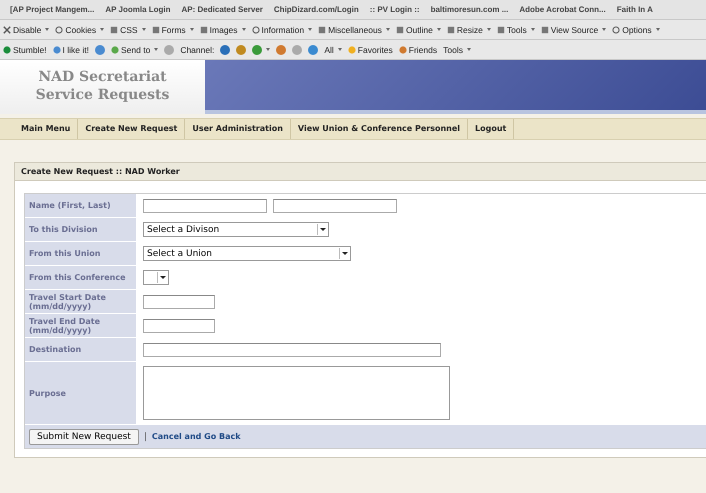 The width and height of the screenshot is (706, 493). What do you see at coordinates (7, 30) in the screenshot?
I see `close-icon` at bounding box center [7, 30].